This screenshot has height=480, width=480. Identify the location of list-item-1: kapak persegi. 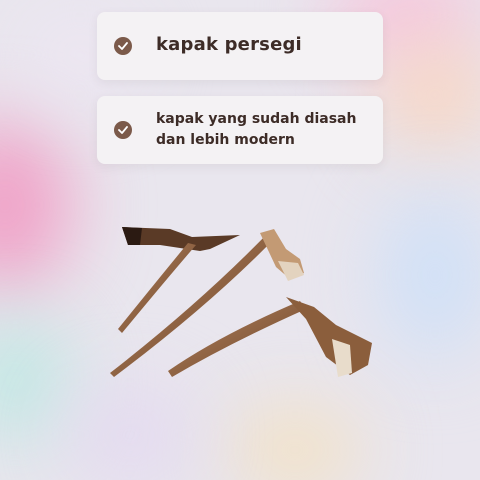
(240, 46).